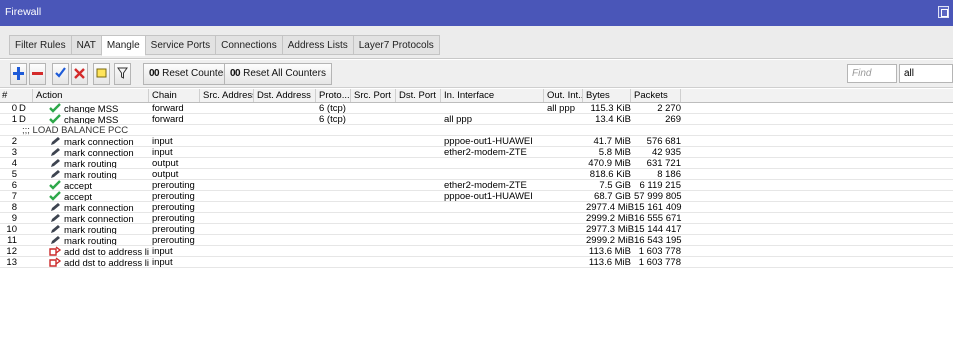  I want to click on column-header-bytes: Bytes, so click(607, 95).